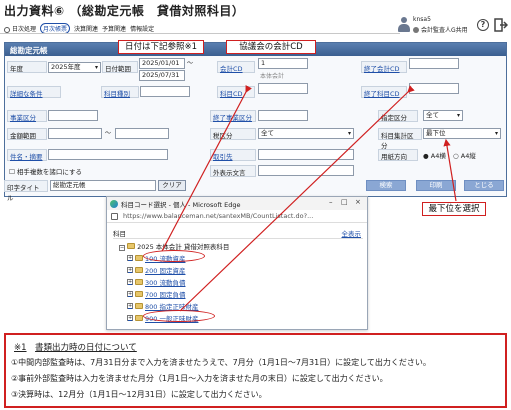 The height and width of the screenshot is (410, 511). I want to click on clear-button: クリア, so click(172, 185).